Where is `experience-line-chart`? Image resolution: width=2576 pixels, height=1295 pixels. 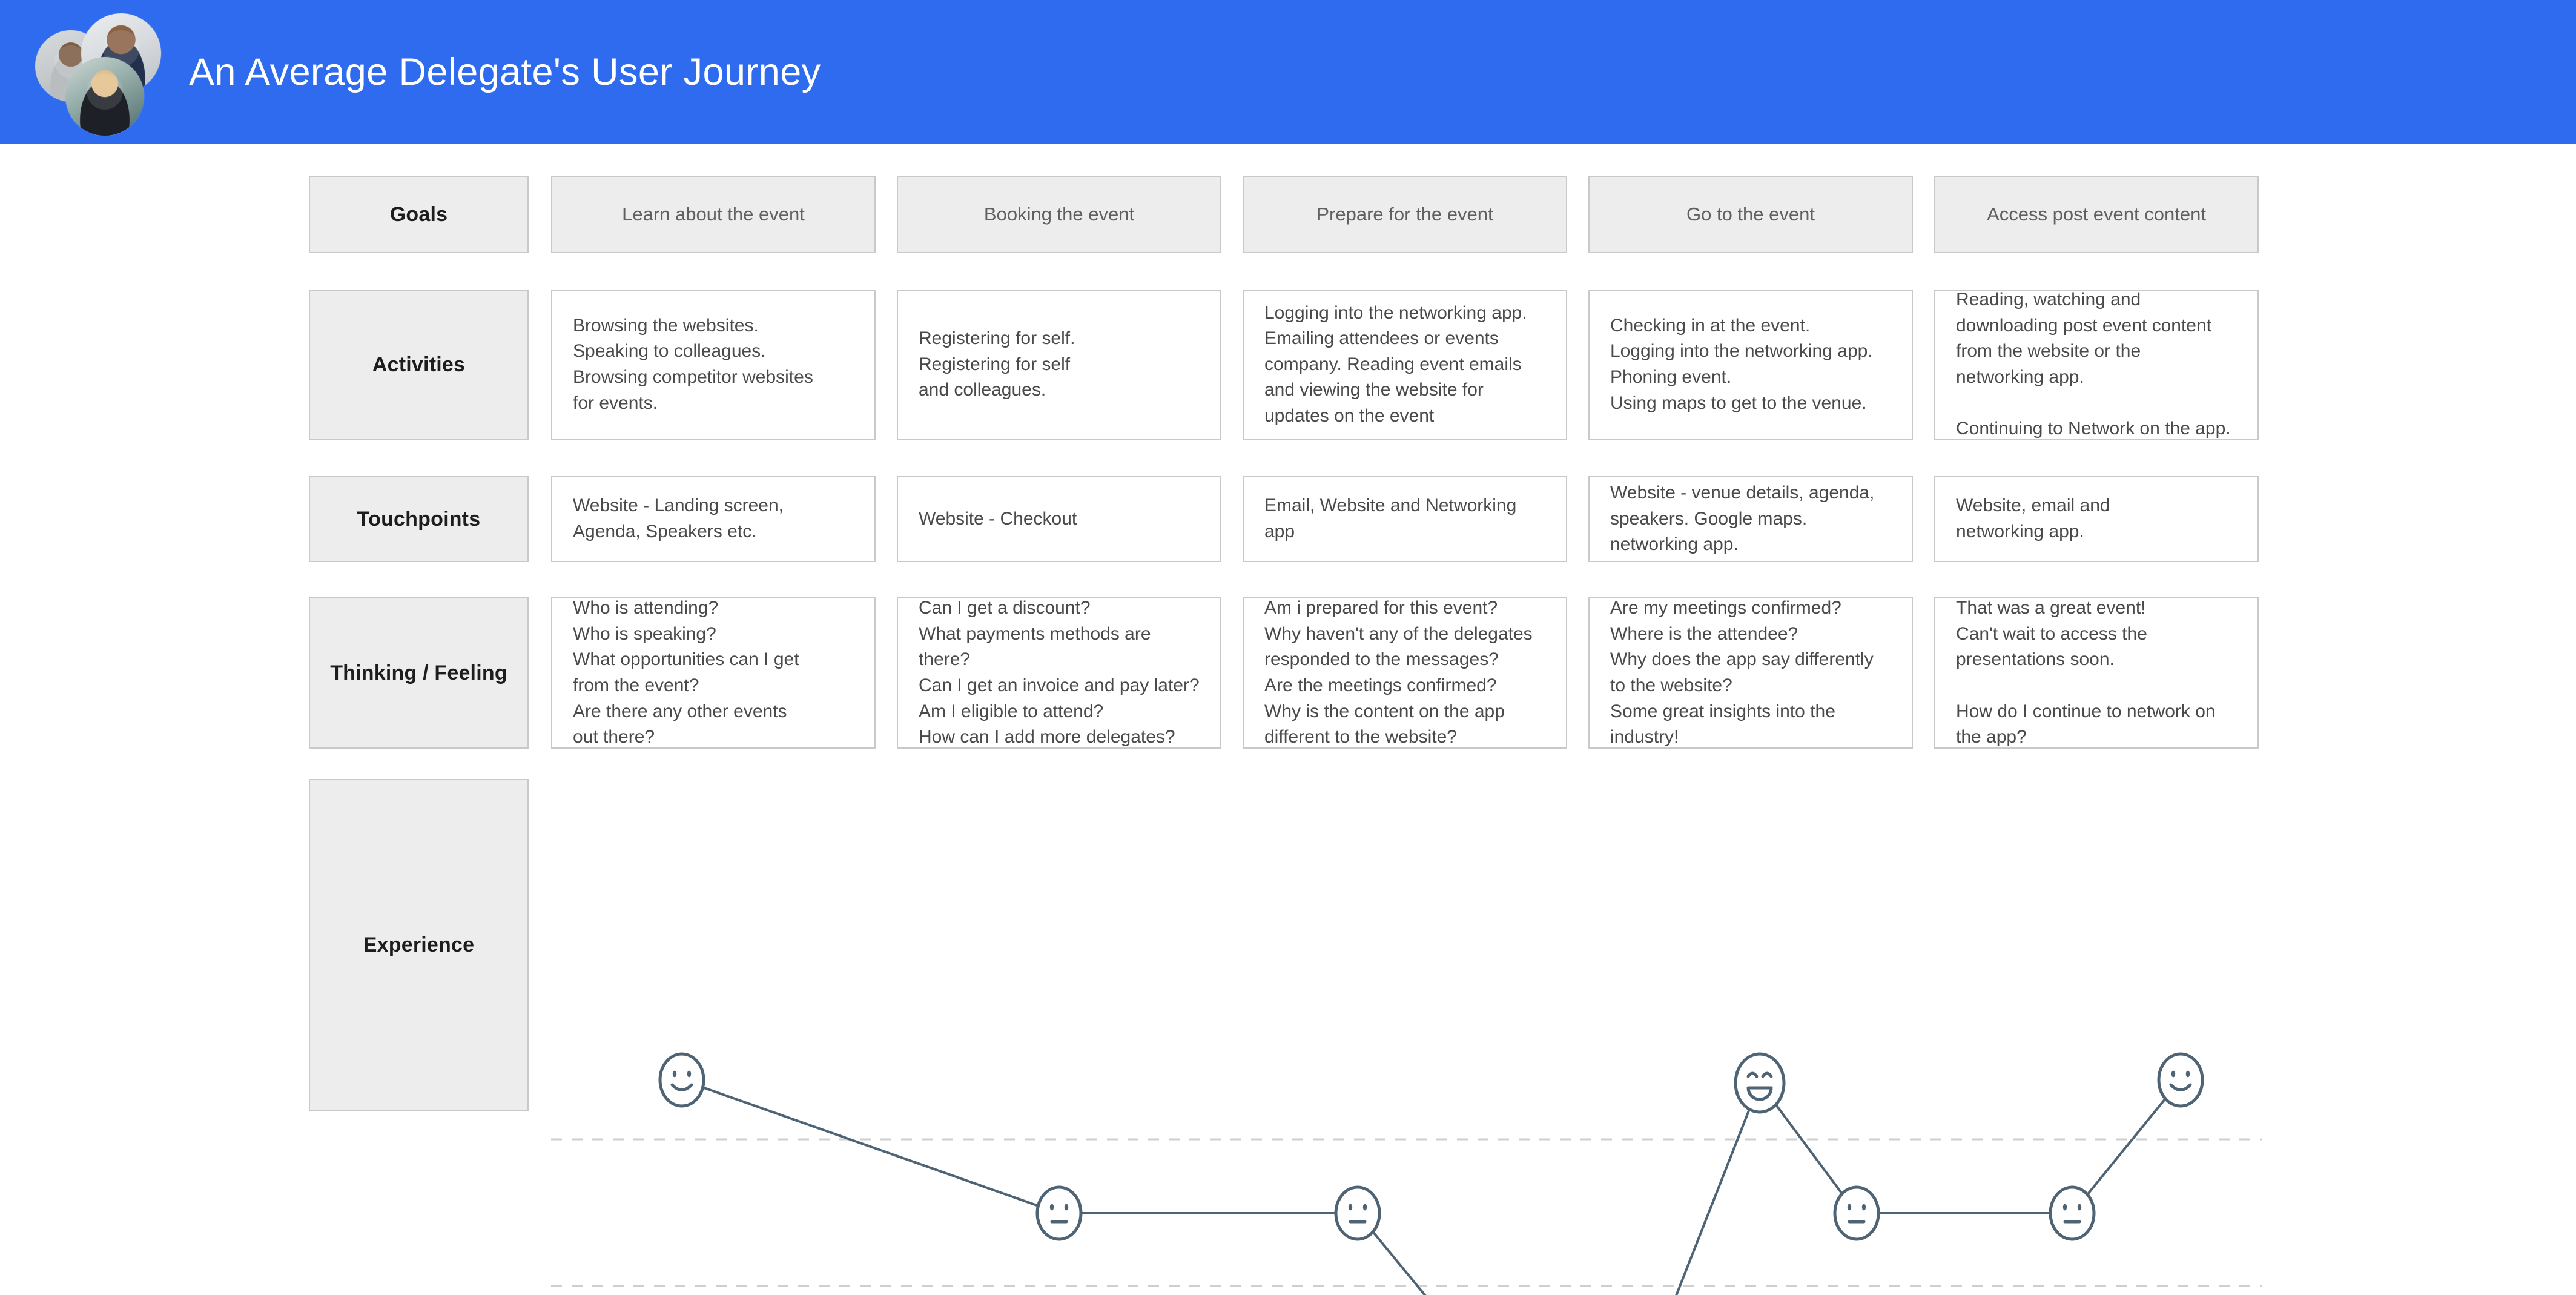
experience-line-chart is located at coordinates (1406, 1173).